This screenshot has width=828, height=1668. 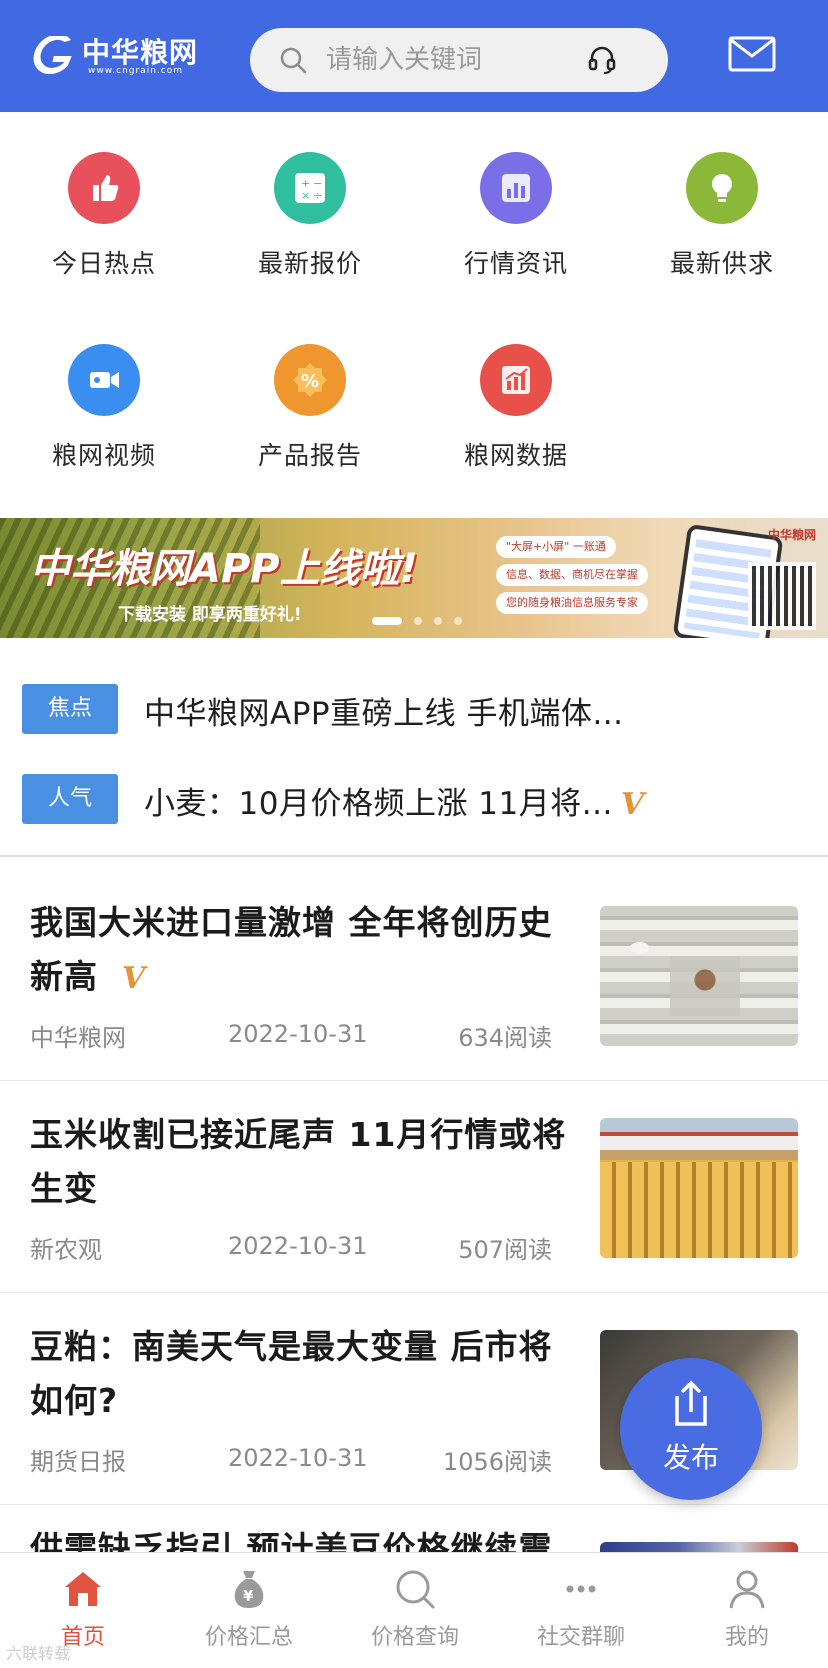 What do you see at coordinates (66, 1250) in the screenshot?
I see `news-source: 新农观` at bounding box center [66, 1250].